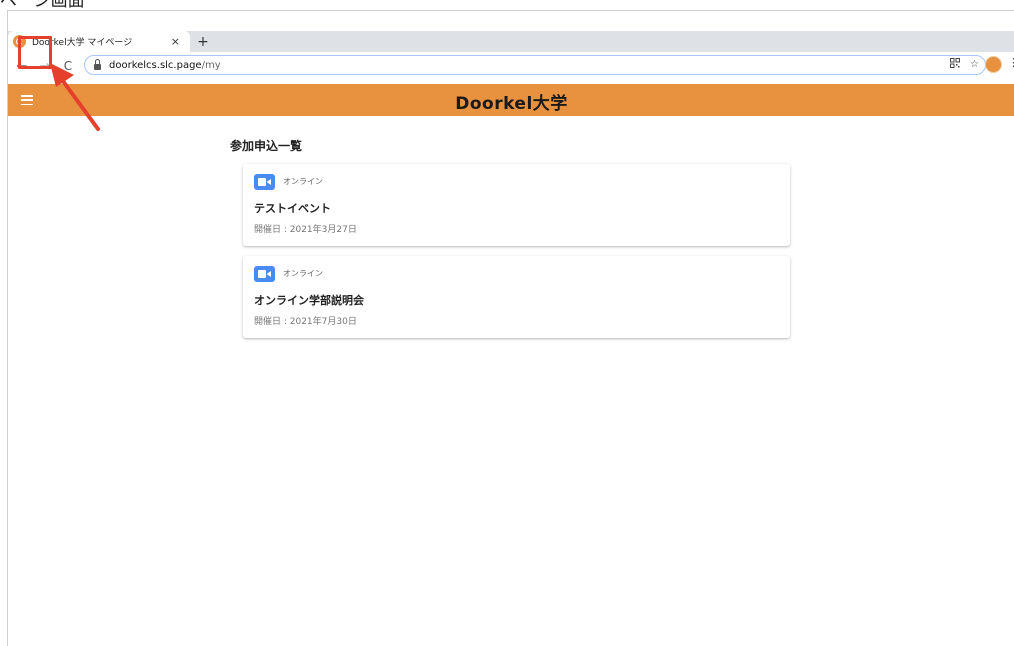 The image size is (1014, 646). What do you see at coordinates (309, 300) in the screenshot?
I see `event-title: オンライン学部説明会` at bounding box center [309, 300].